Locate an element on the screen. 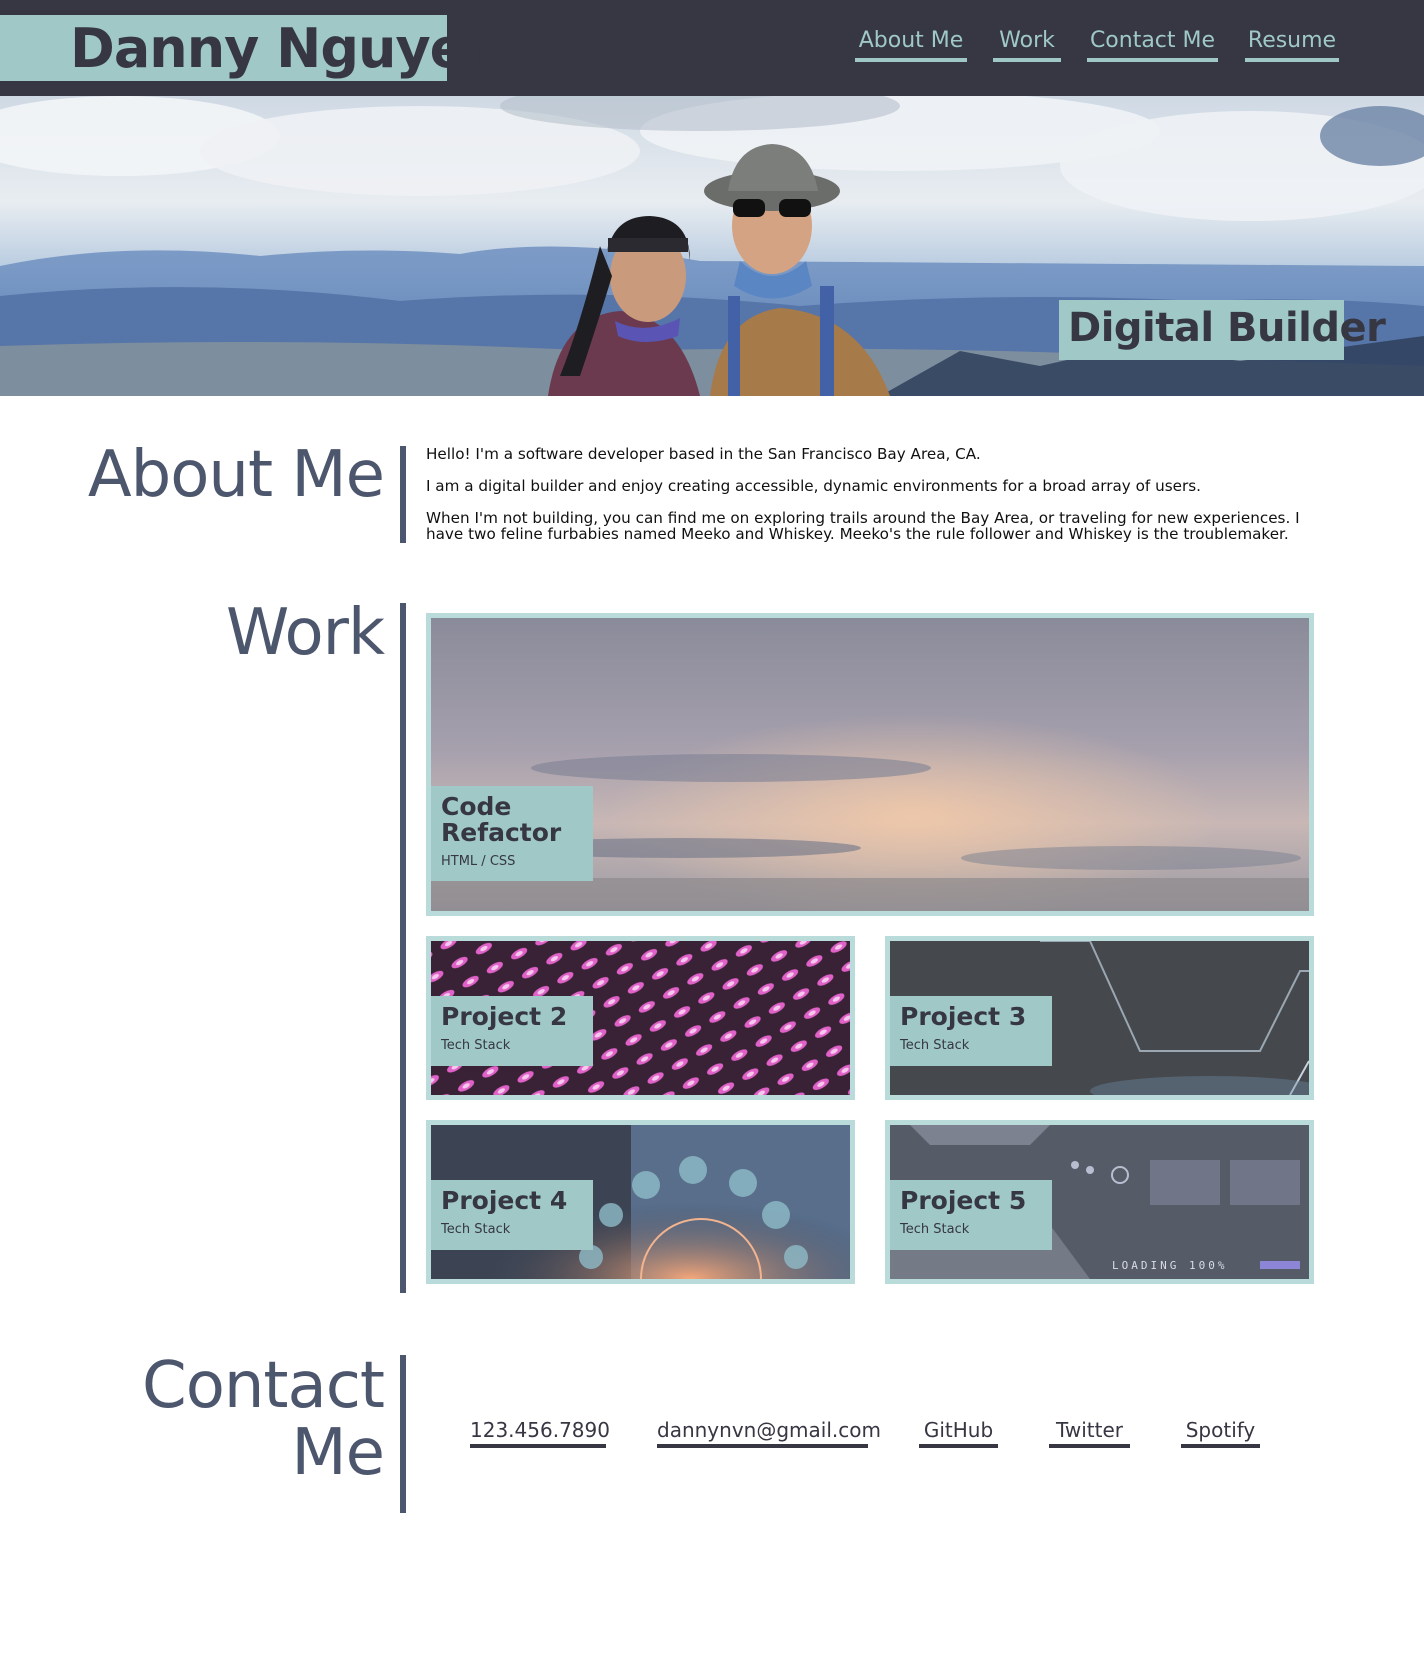  project-card-5: LOADING 100% Project 5 Tech Stack is located at coordinates (1099, 1202).